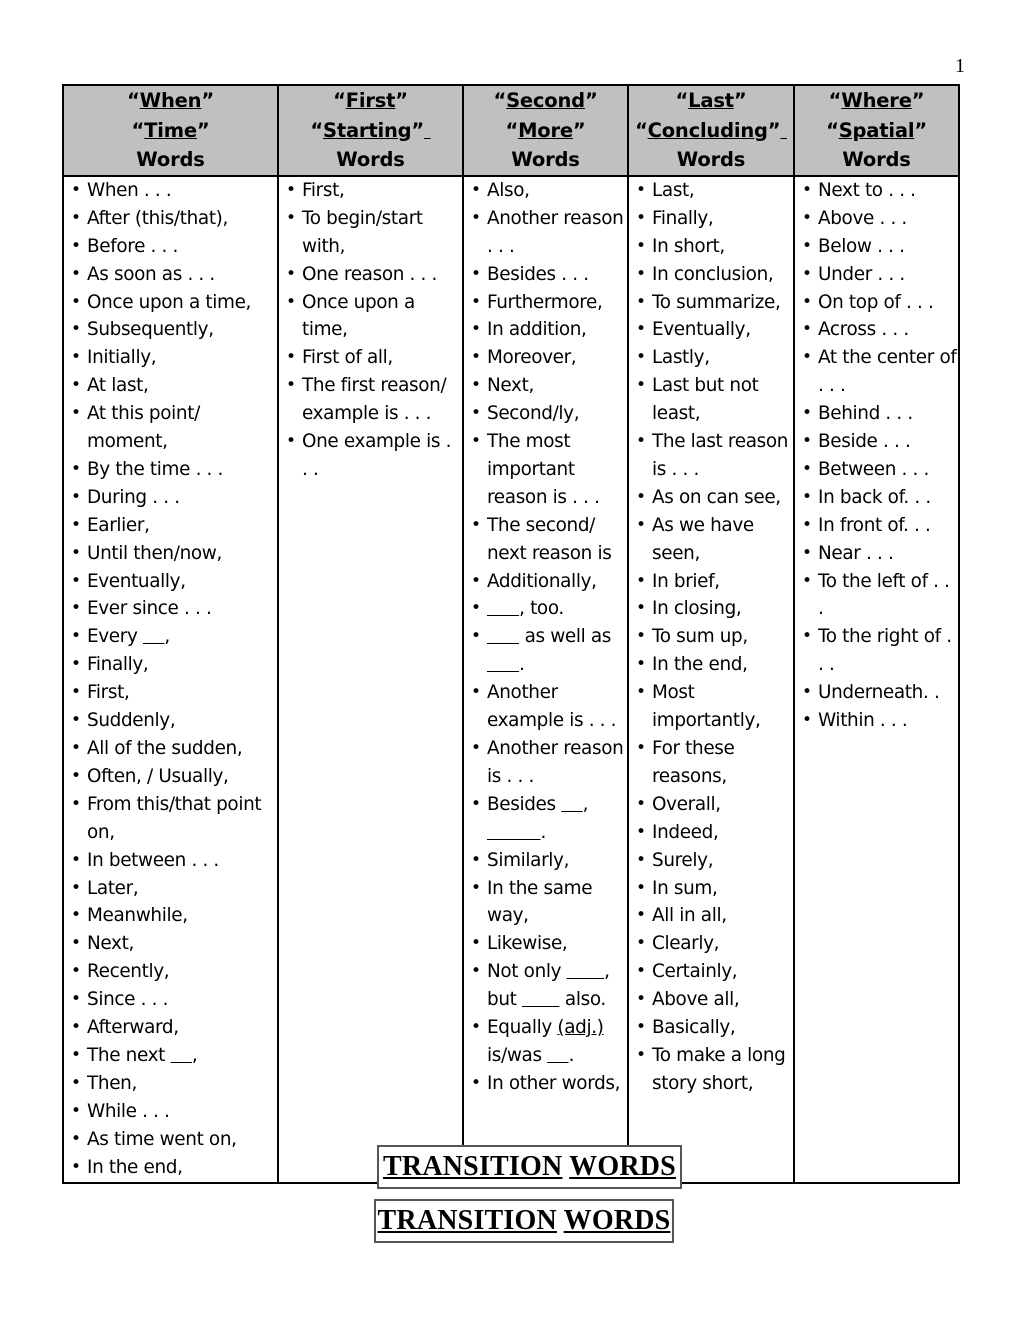  I want to click on word-list-item: Another reason is . . ., so click(545, 763).